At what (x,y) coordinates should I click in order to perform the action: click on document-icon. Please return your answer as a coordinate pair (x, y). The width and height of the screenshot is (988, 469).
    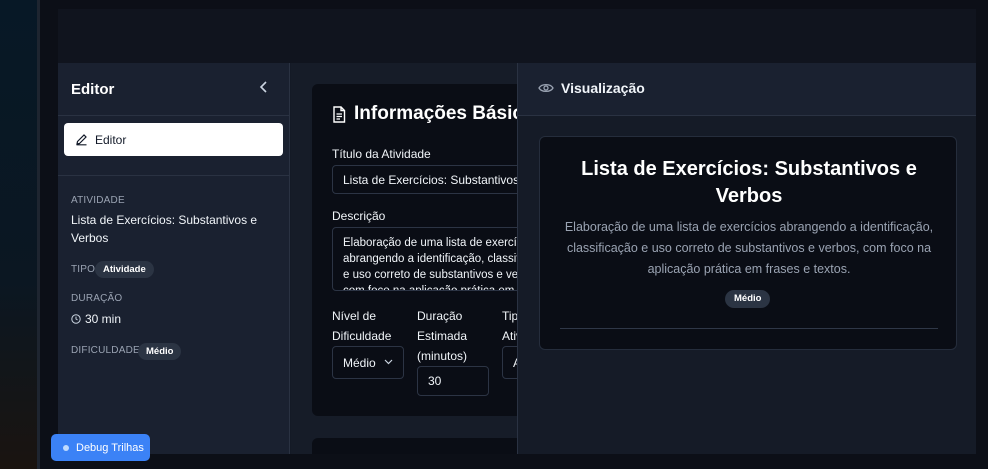
    Looking at the image, I should click on (339, 114).